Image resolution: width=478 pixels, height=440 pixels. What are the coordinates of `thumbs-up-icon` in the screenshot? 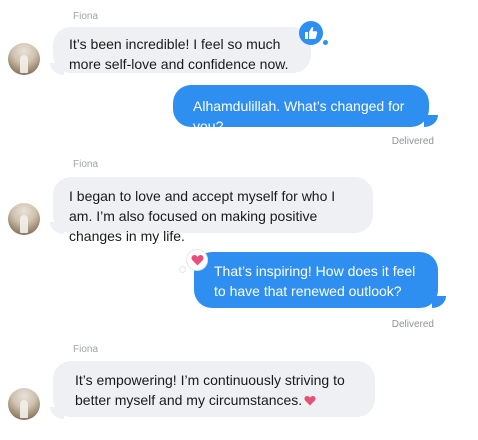 It's located at (311, 33).